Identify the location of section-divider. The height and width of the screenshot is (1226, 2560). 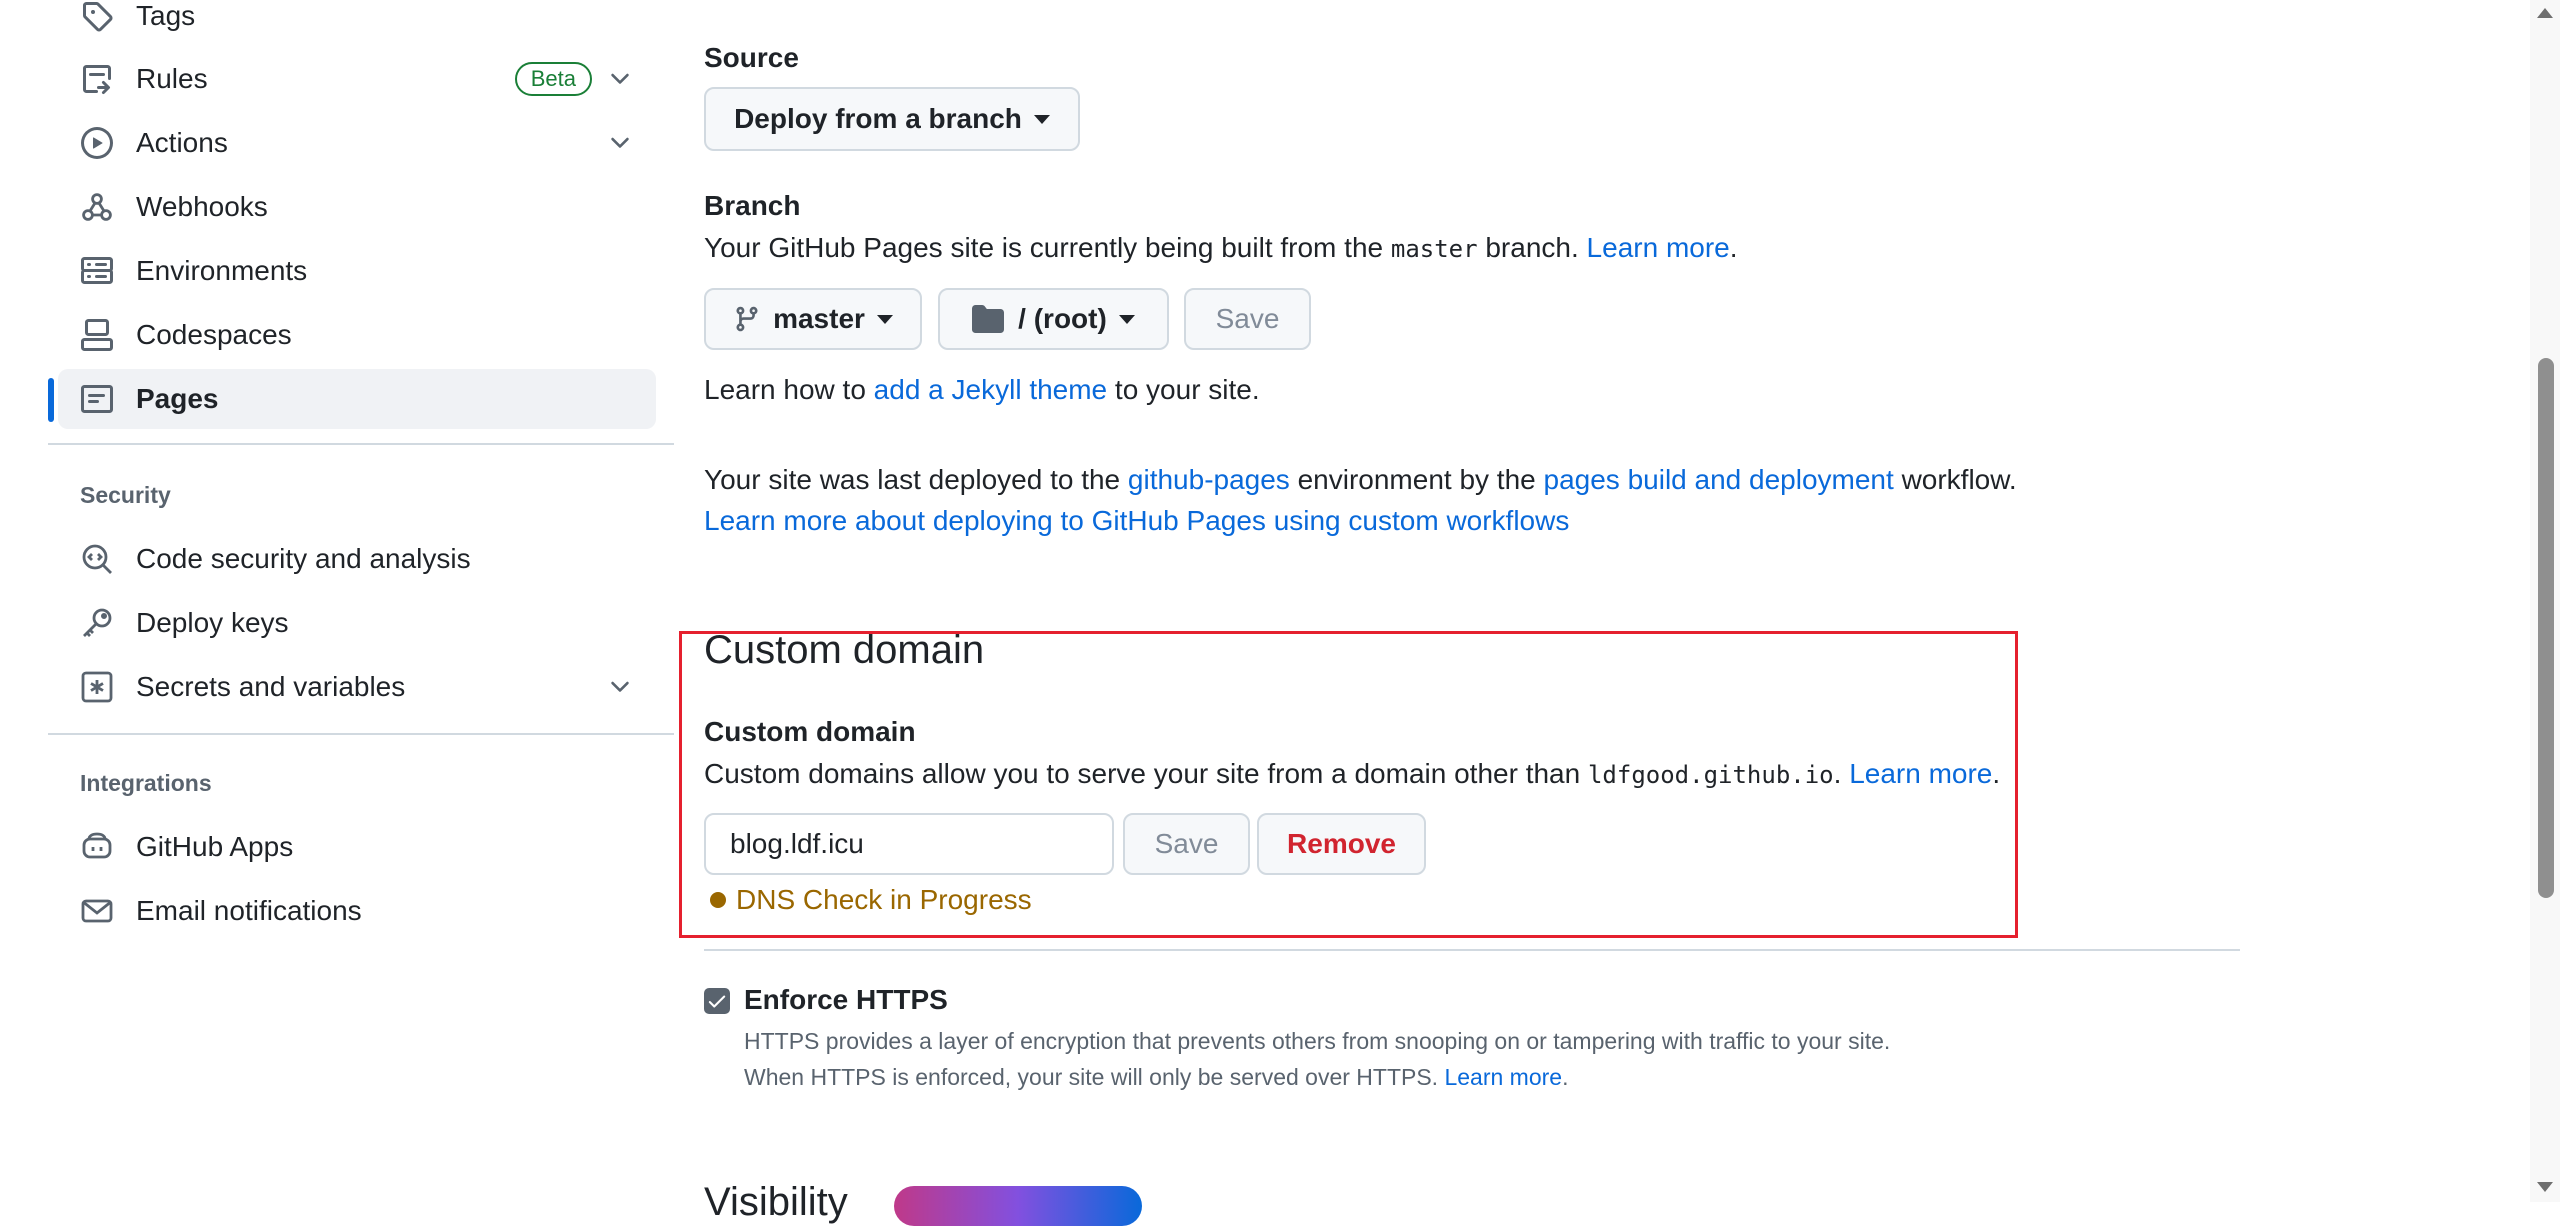
(1472, 950).